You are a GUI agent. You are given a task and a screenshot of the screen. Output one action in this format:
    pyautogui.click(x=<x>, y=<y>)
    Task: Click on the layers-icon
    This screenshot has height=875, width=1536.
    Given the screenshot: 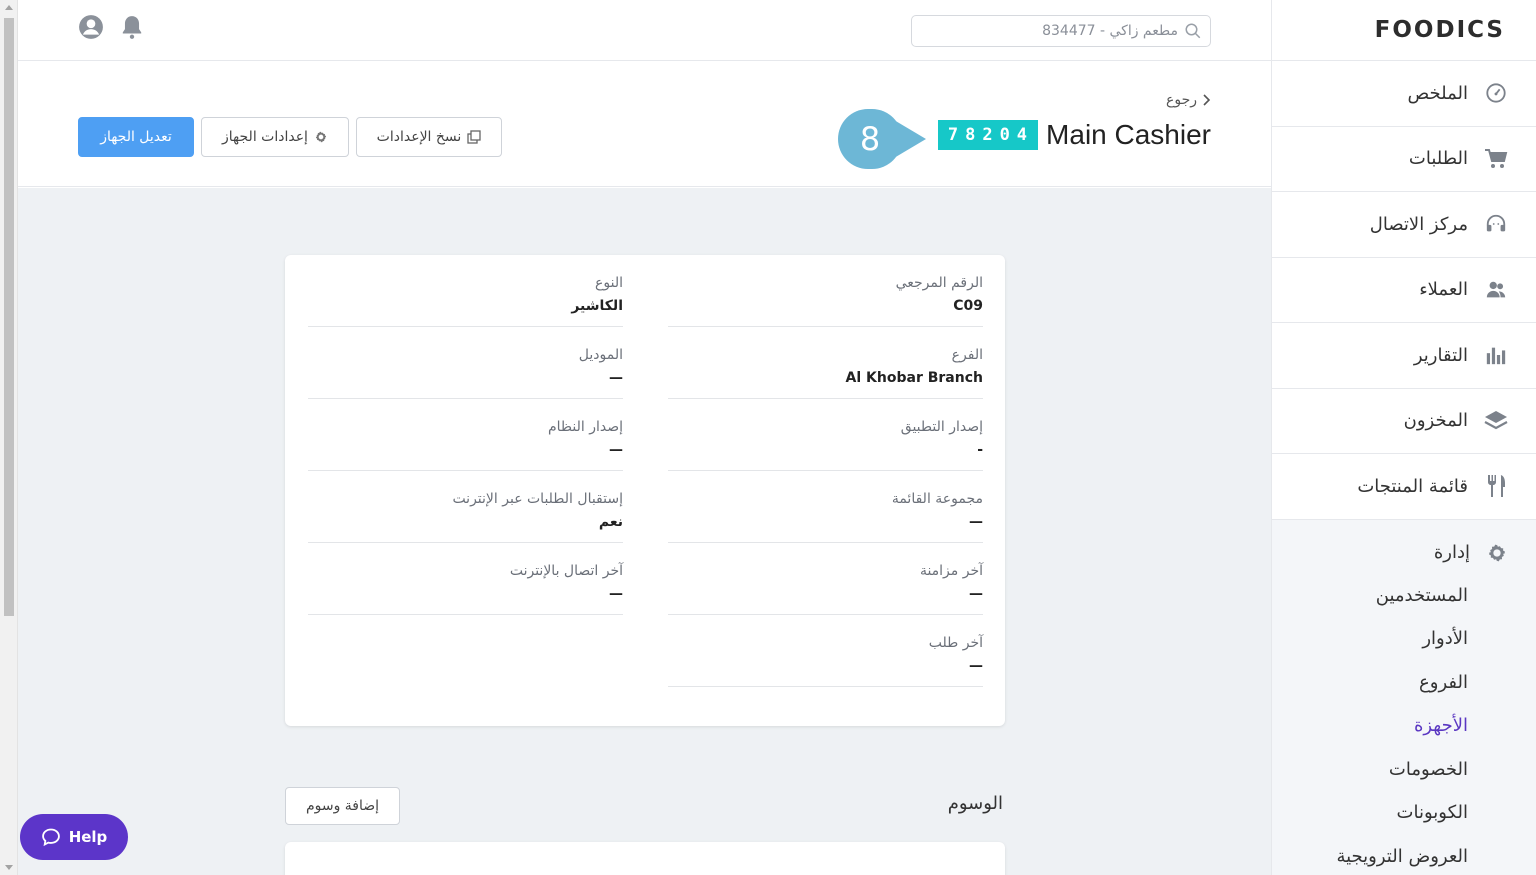 What is the action you would take?
    pyautogui.click(x=1496, y=421)
    